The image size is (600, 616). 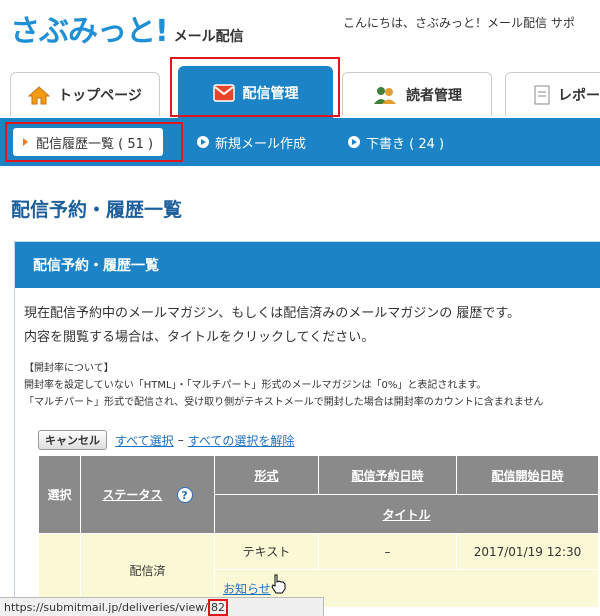 What do you see at coordinates (241, 440) in the screenshot?
I see `clear-selection-link: すべての選択を解除` at bounding box center [241, 440].